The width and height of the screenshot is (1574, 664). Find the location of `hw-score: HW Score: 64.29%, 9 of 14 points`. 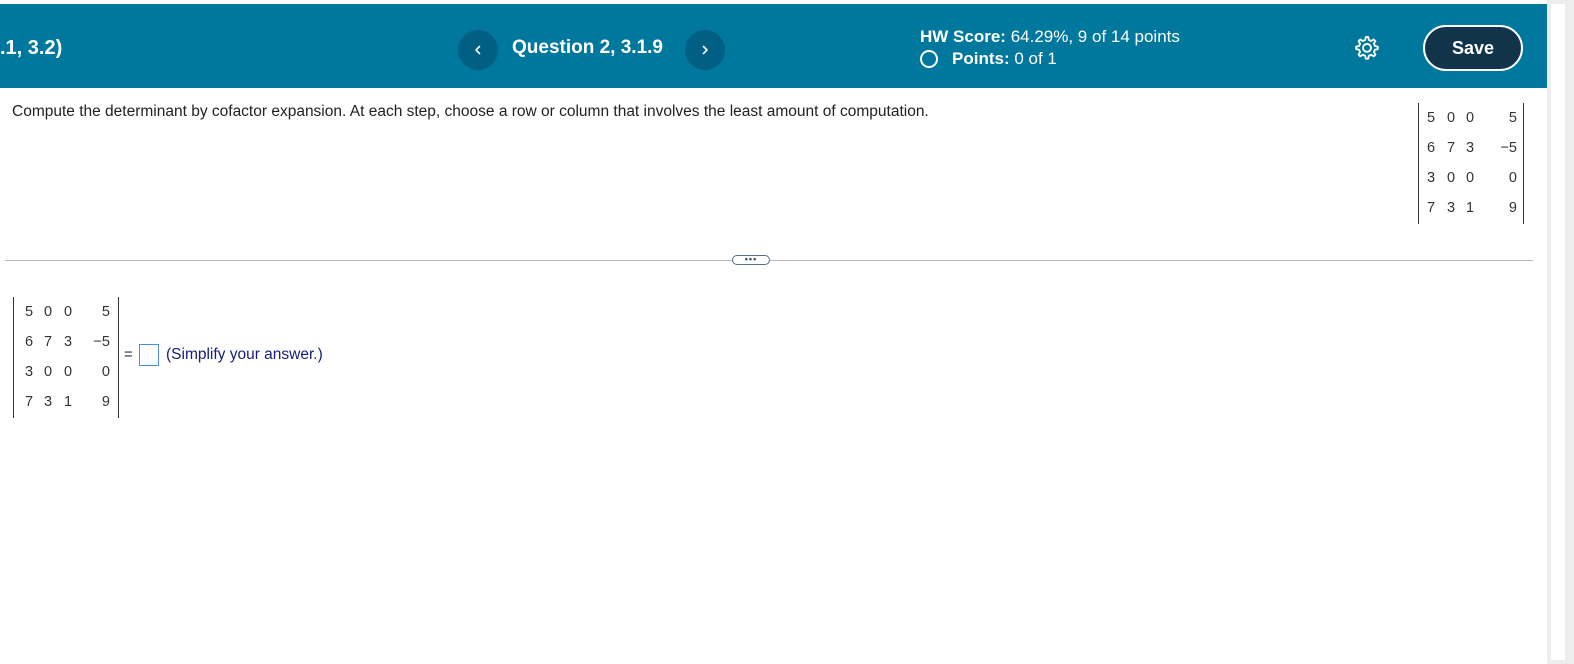

hw-score: HW Score: 64.29%, 9 of 14 points is located at coordinates (1050, 37).